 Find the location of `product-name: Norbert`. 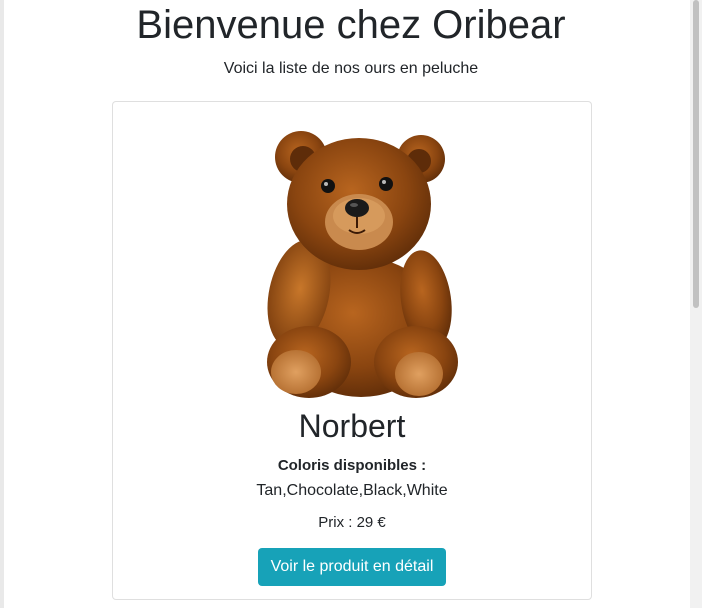

product-name: Norbert is located at coordinates (352, 426).